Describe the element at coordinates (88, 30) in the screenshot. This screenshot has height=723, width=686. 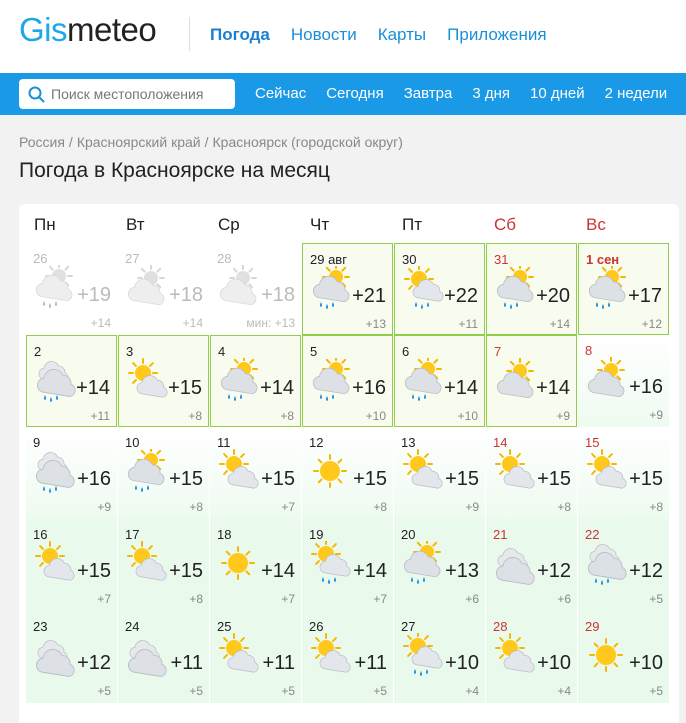
I see `gismeteo-logo: Gismeteo` at that location.